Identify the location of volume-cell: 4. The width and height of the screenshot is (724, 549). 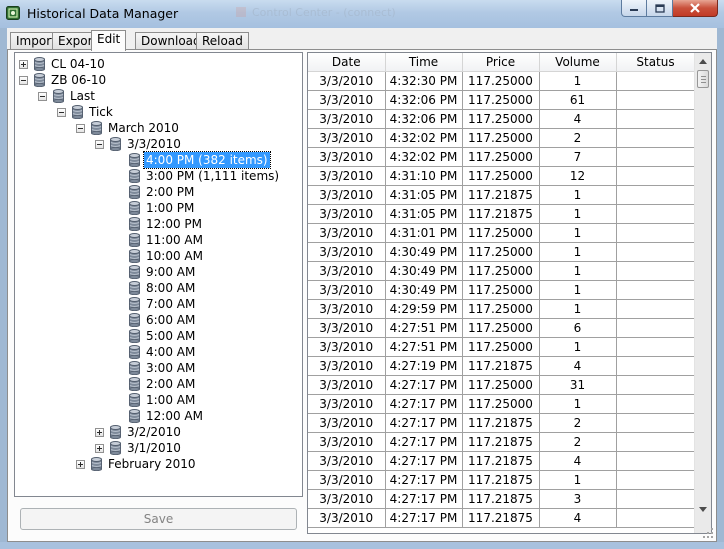
(578, 119).